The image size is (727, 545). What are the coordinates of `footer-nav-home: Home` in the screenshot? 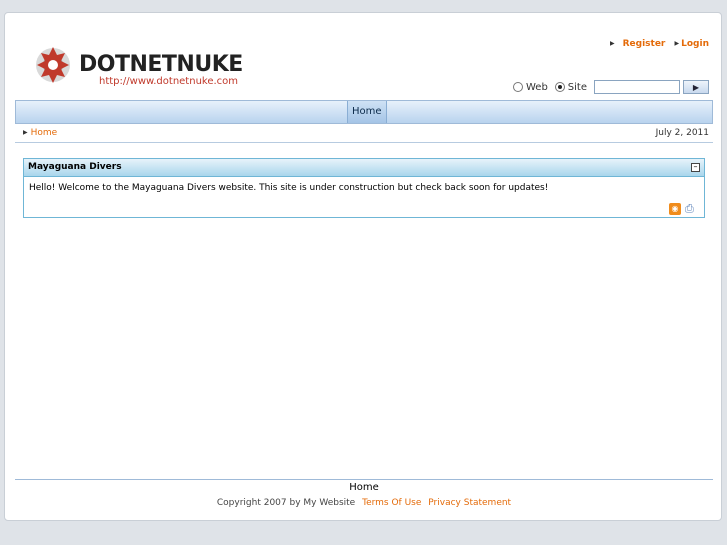 It's located at (364, 487).